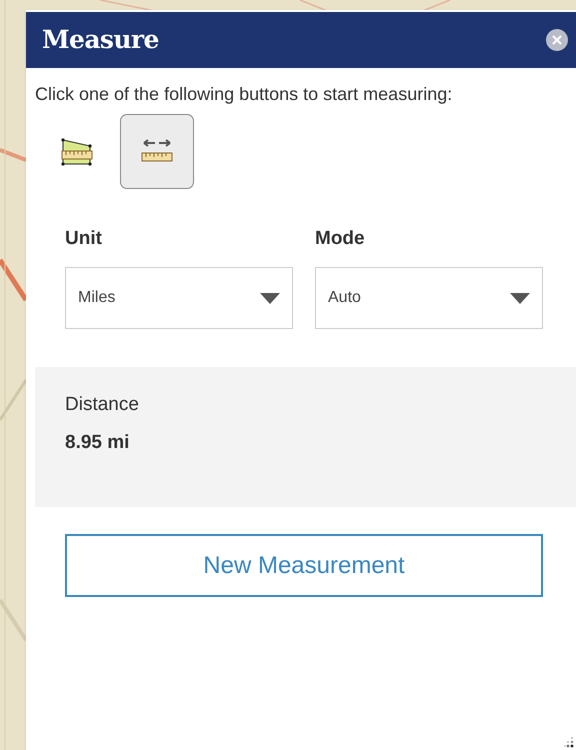  Describe the element at coordinates (102, 405) in the screenshot. I see `result-label: Distance` at that location.